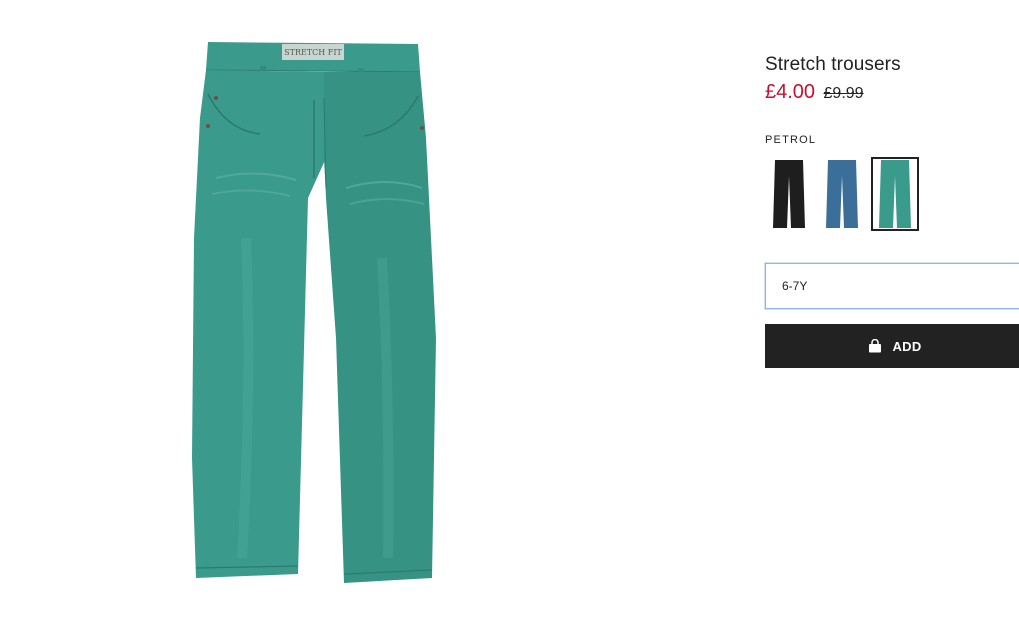 The height and width of the screenshot is (619, 1019). Describe the element at coordinates (895, 194) in the screenshot. I see `color-swatch-petrol` at that location.